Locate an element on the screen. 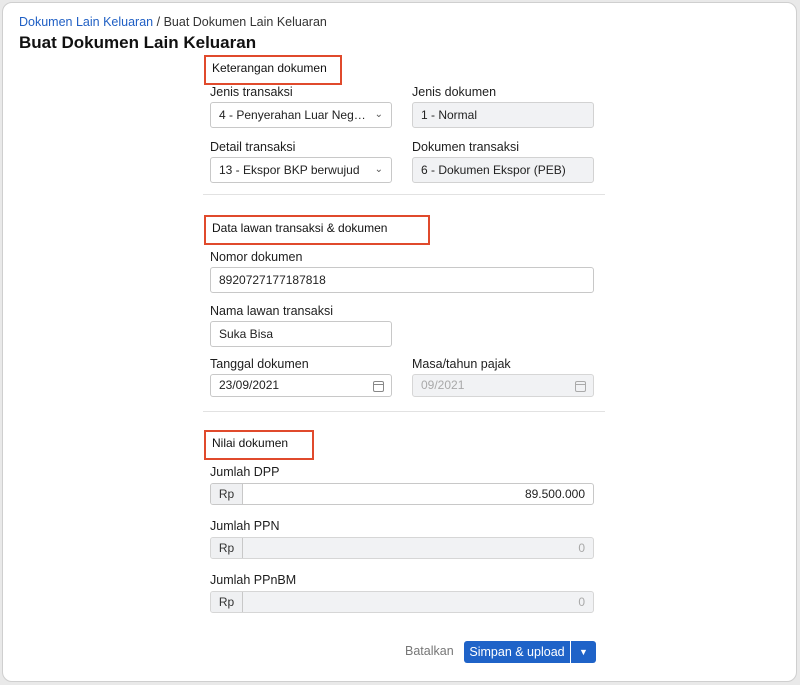 Image resolution: width=800 pixels, height=685 pixels. detail-transaksi-value: 13 - Ekspor BKP berwujud is located at coordinates (289, 170).